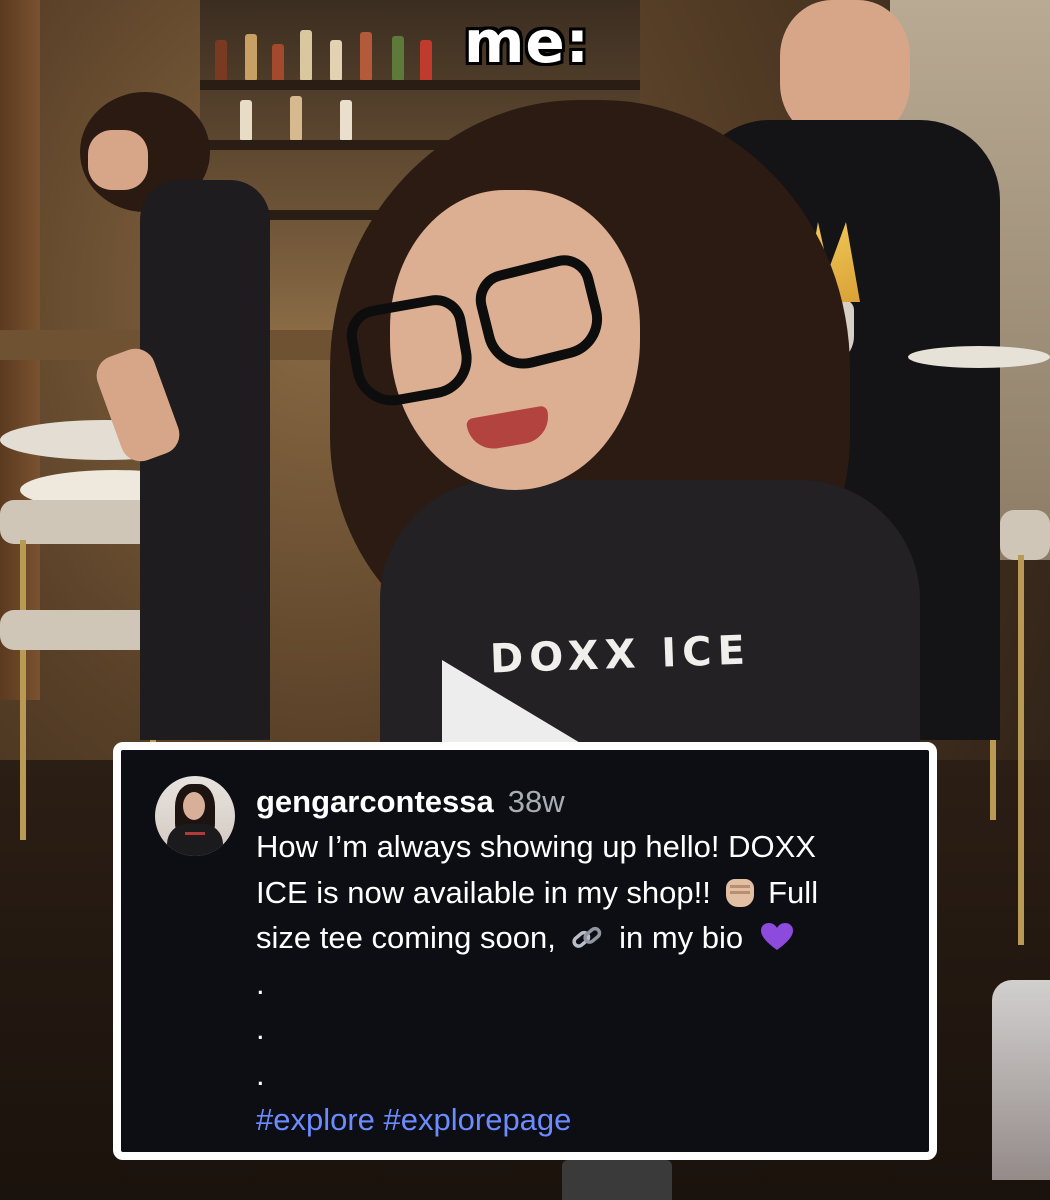 Image resolution: width=1050 pixels, height=1200 pixels. Describe the element at coordinates (979, 357) in the screenshot. I see `plate` at that location.